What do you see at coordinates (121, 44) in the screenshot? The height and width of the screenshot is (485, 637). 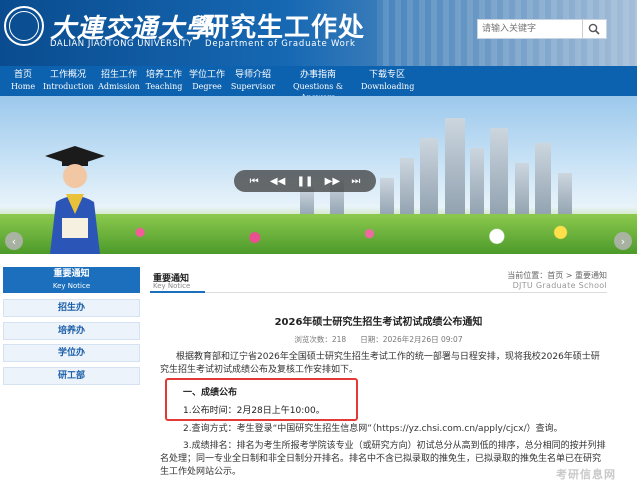 I see `university-name-en: DALIAN JIAOTONG UNIVERSITY` at bounding box center [121, 44].